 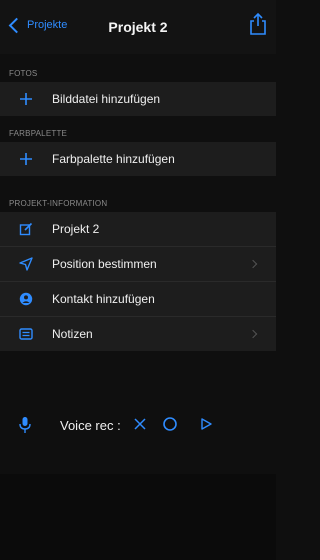 I want to click on delete-recording-icon, so click(x=140, y=424).